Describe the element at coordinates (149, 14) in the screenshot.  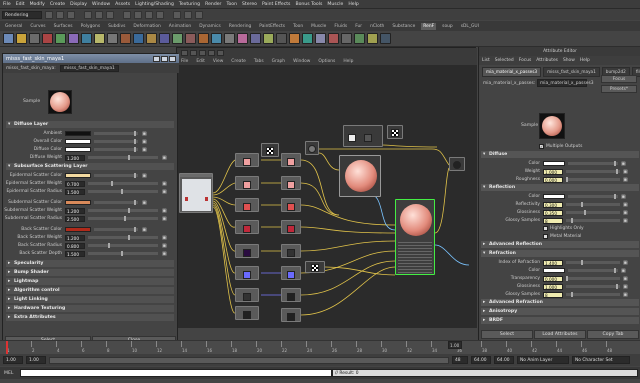
I see `snap-point-icon` at that location.